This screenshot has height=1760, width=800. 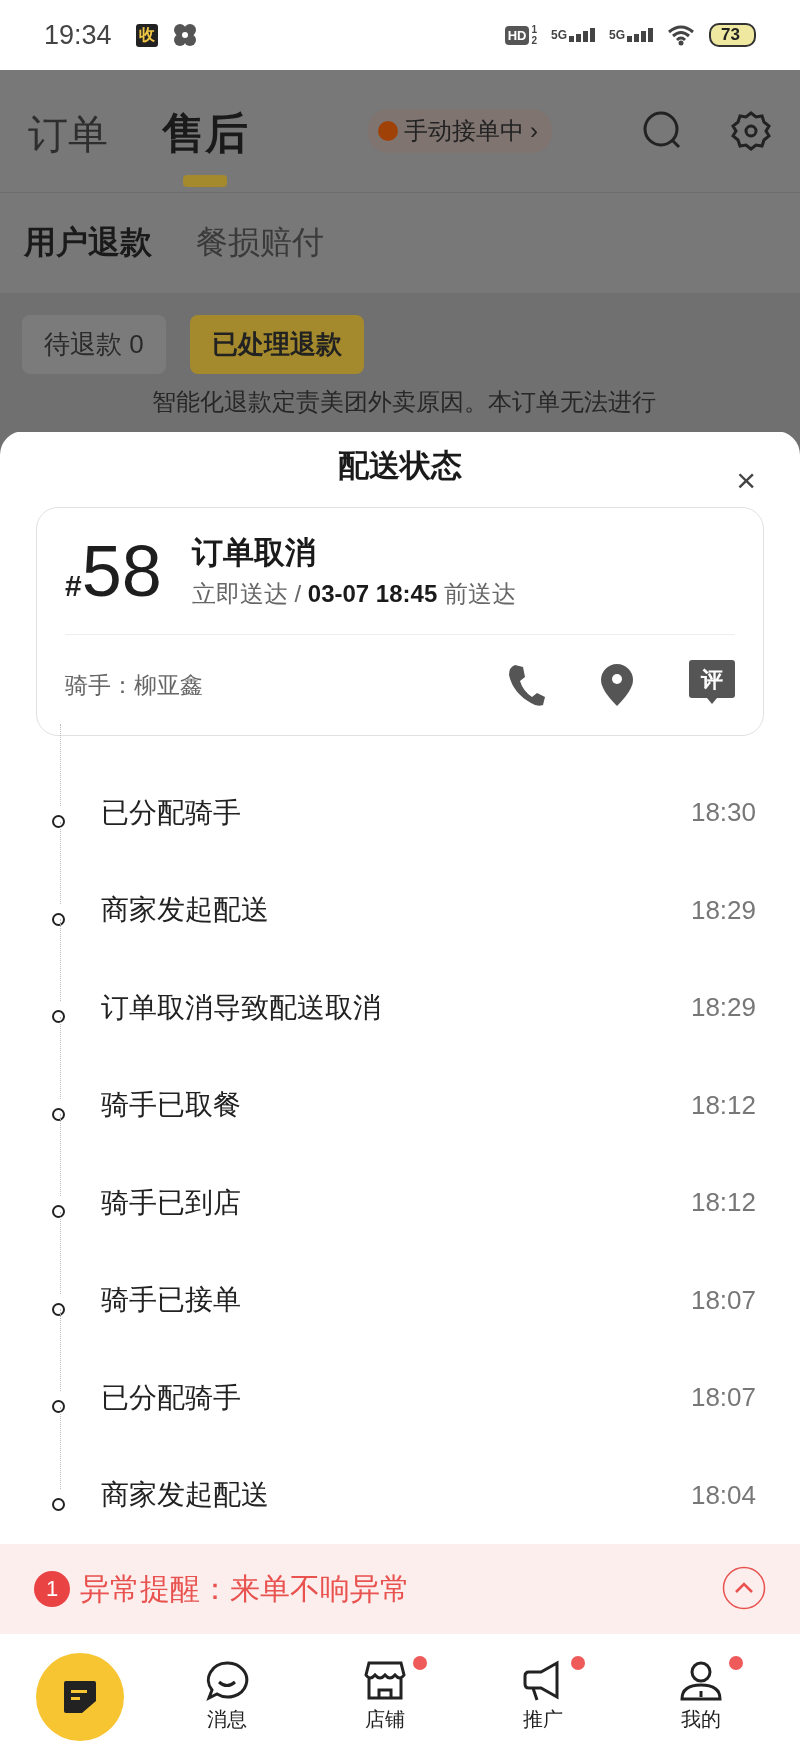 I want to click on clock: 19:34, so click(x=78, y=35).